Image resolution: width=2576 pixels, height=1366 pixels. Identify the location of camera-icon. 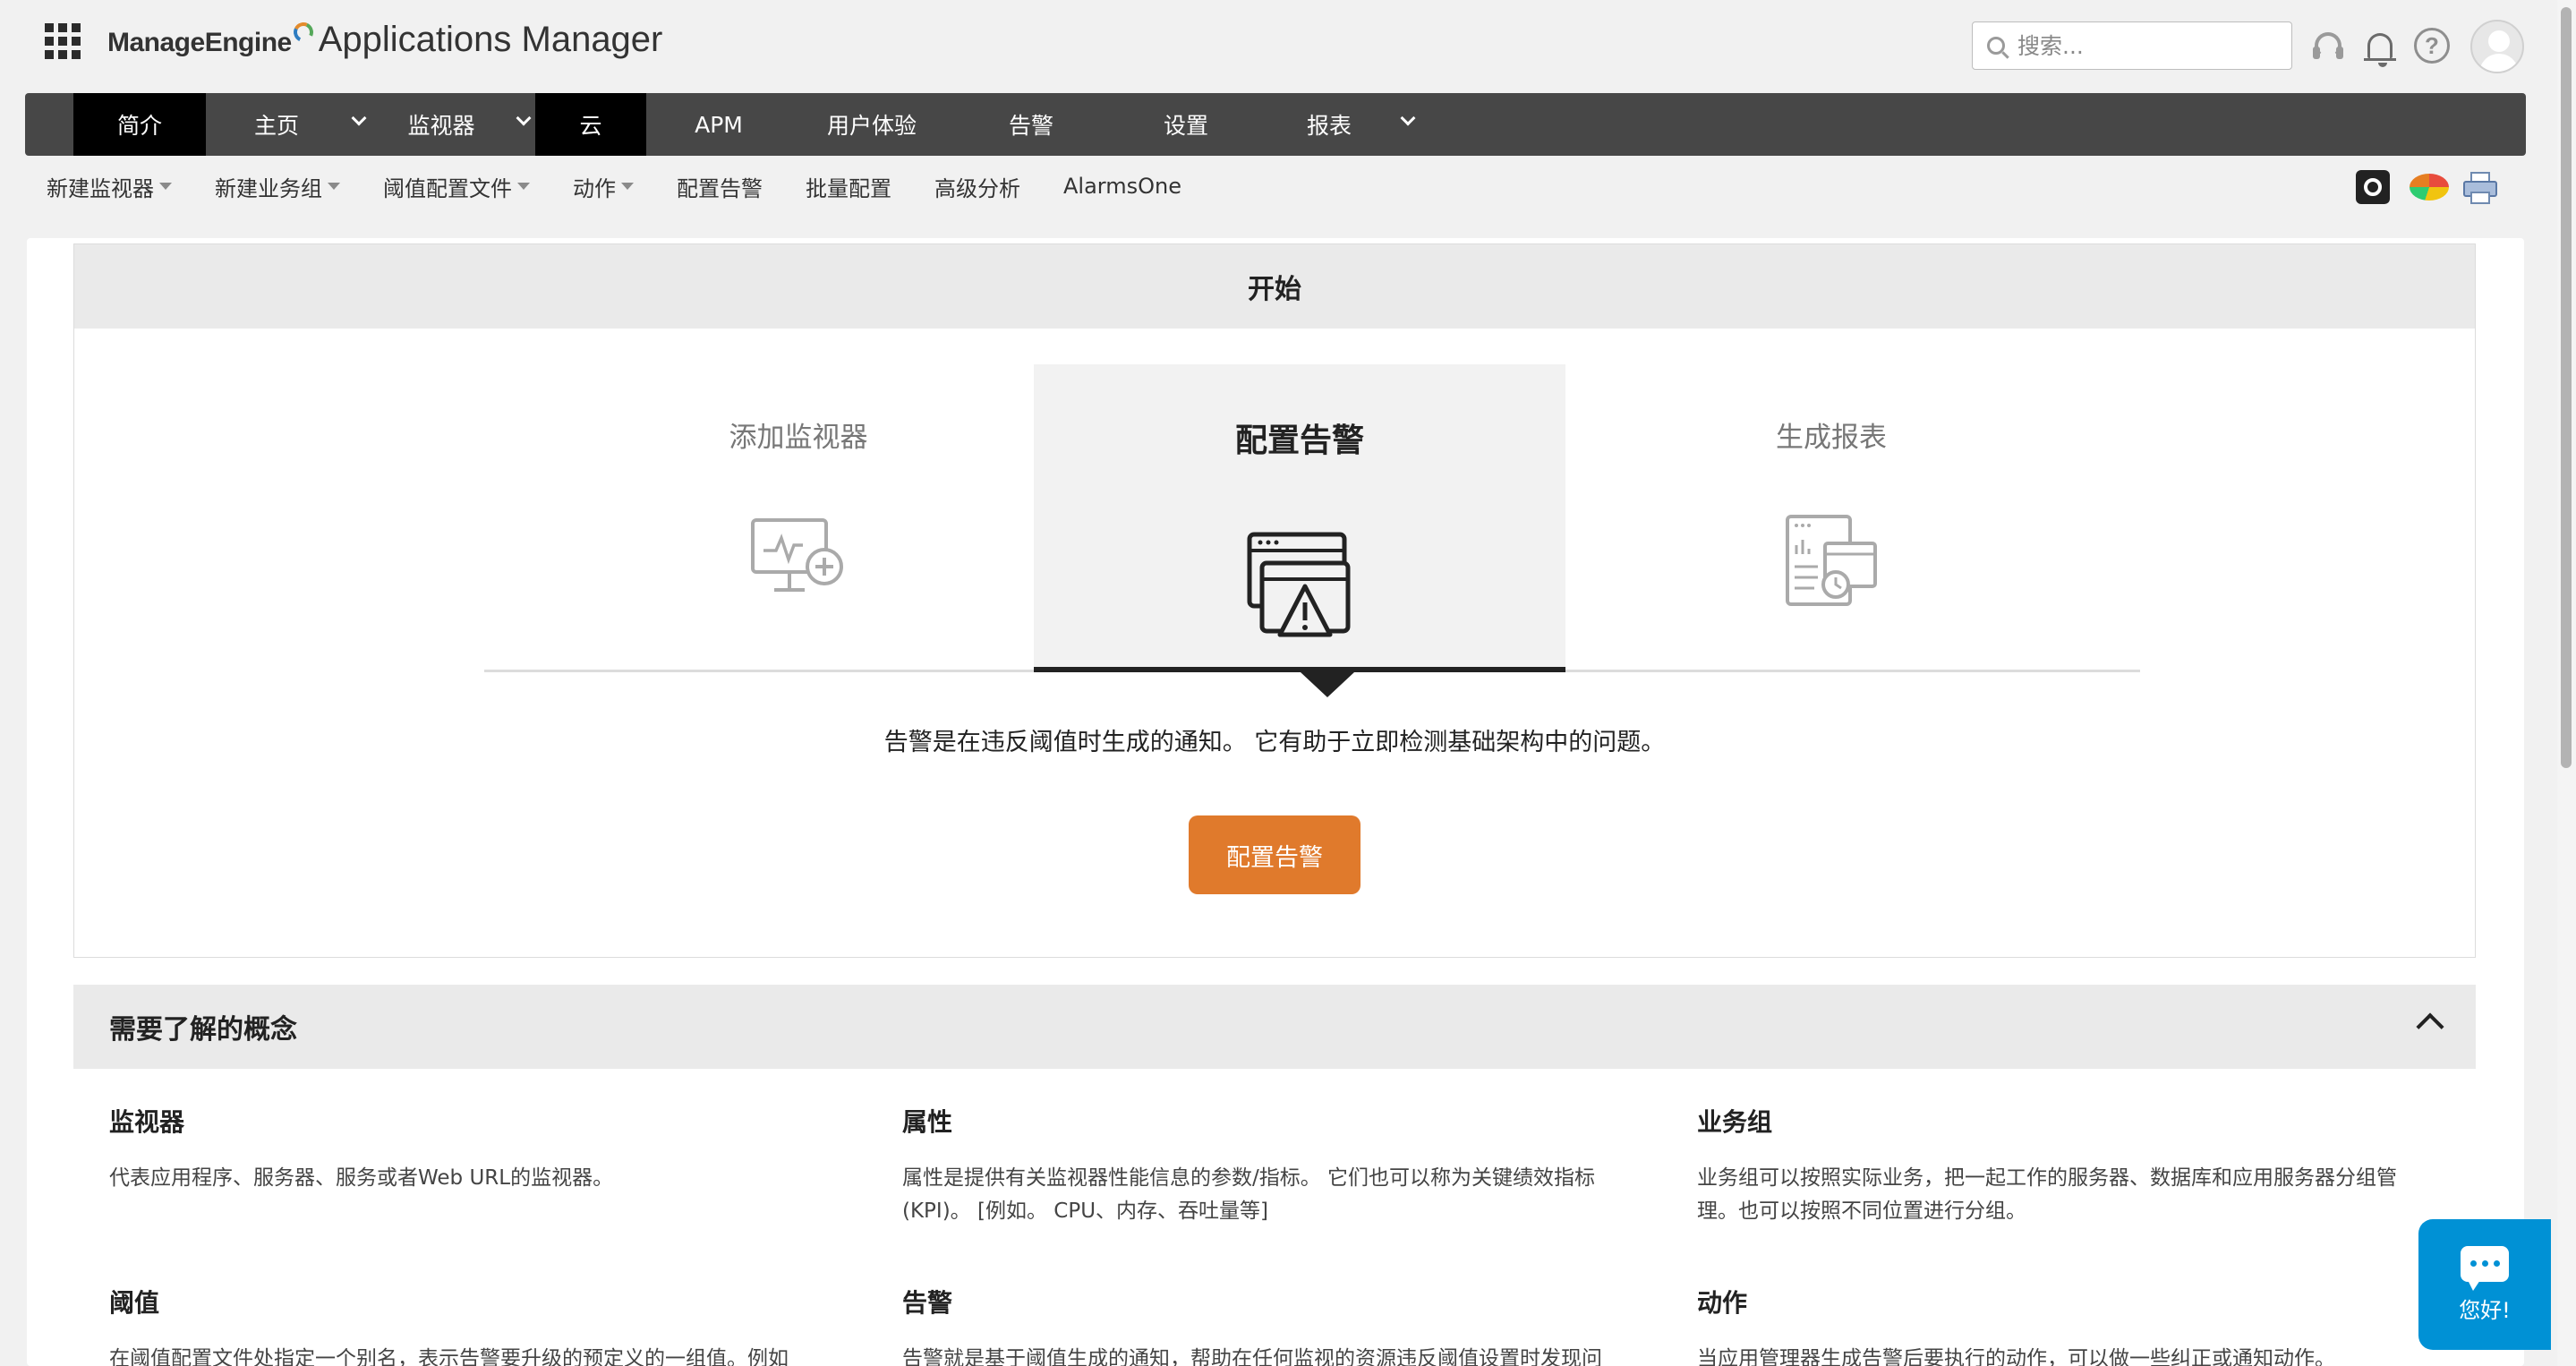
(2373, 187).